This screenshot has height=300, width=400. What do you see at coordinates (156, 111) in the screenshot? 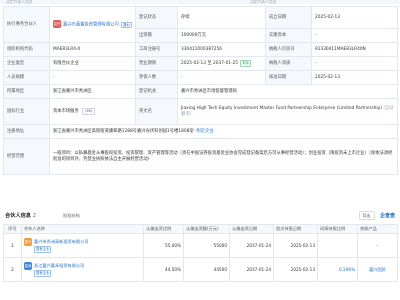
I see `en-name-label: 英文名` at bounding box center [156, 111].